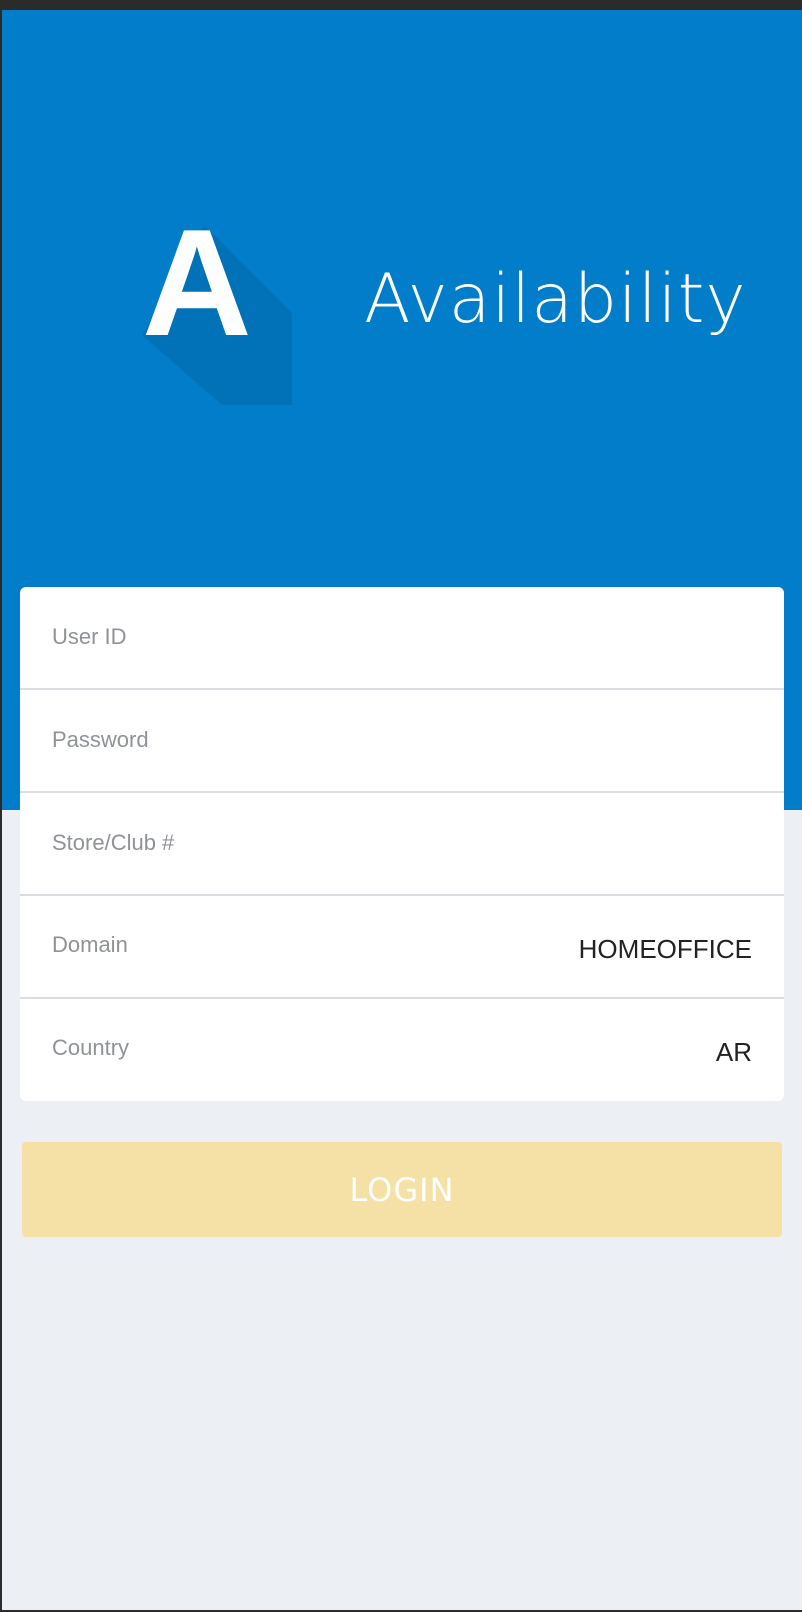  I want to click on login-button: LOGIN, so click(402, 1189).